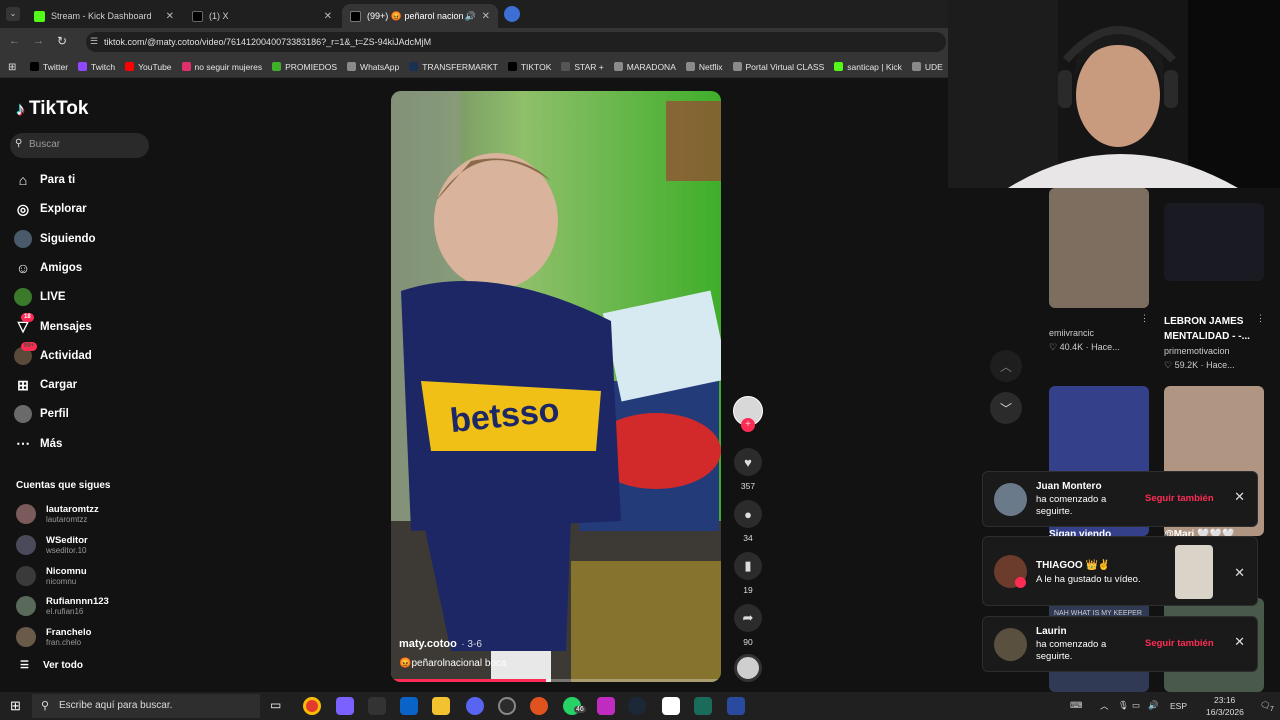 This screenshot has width=1280, height=720. What do you see at coordinates (1224, 700) in the screenshot?
I see `clock-time: 23:16` at bounding box center [1224, 700].